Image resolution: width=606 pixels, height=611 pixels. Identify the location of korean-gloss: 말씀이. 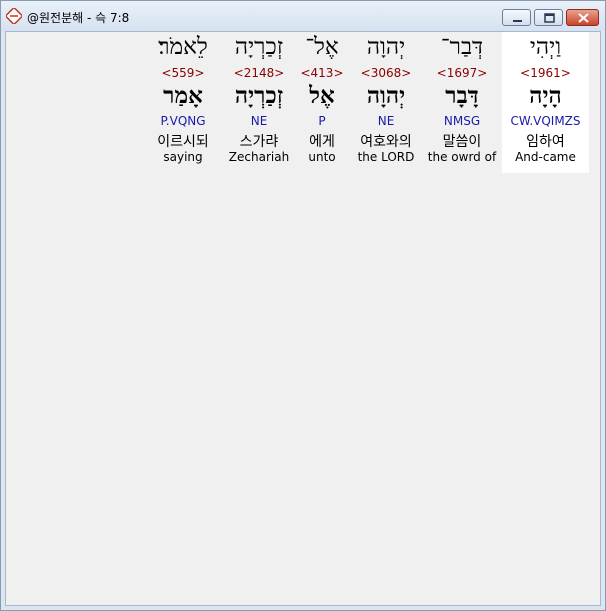
(462, 142).